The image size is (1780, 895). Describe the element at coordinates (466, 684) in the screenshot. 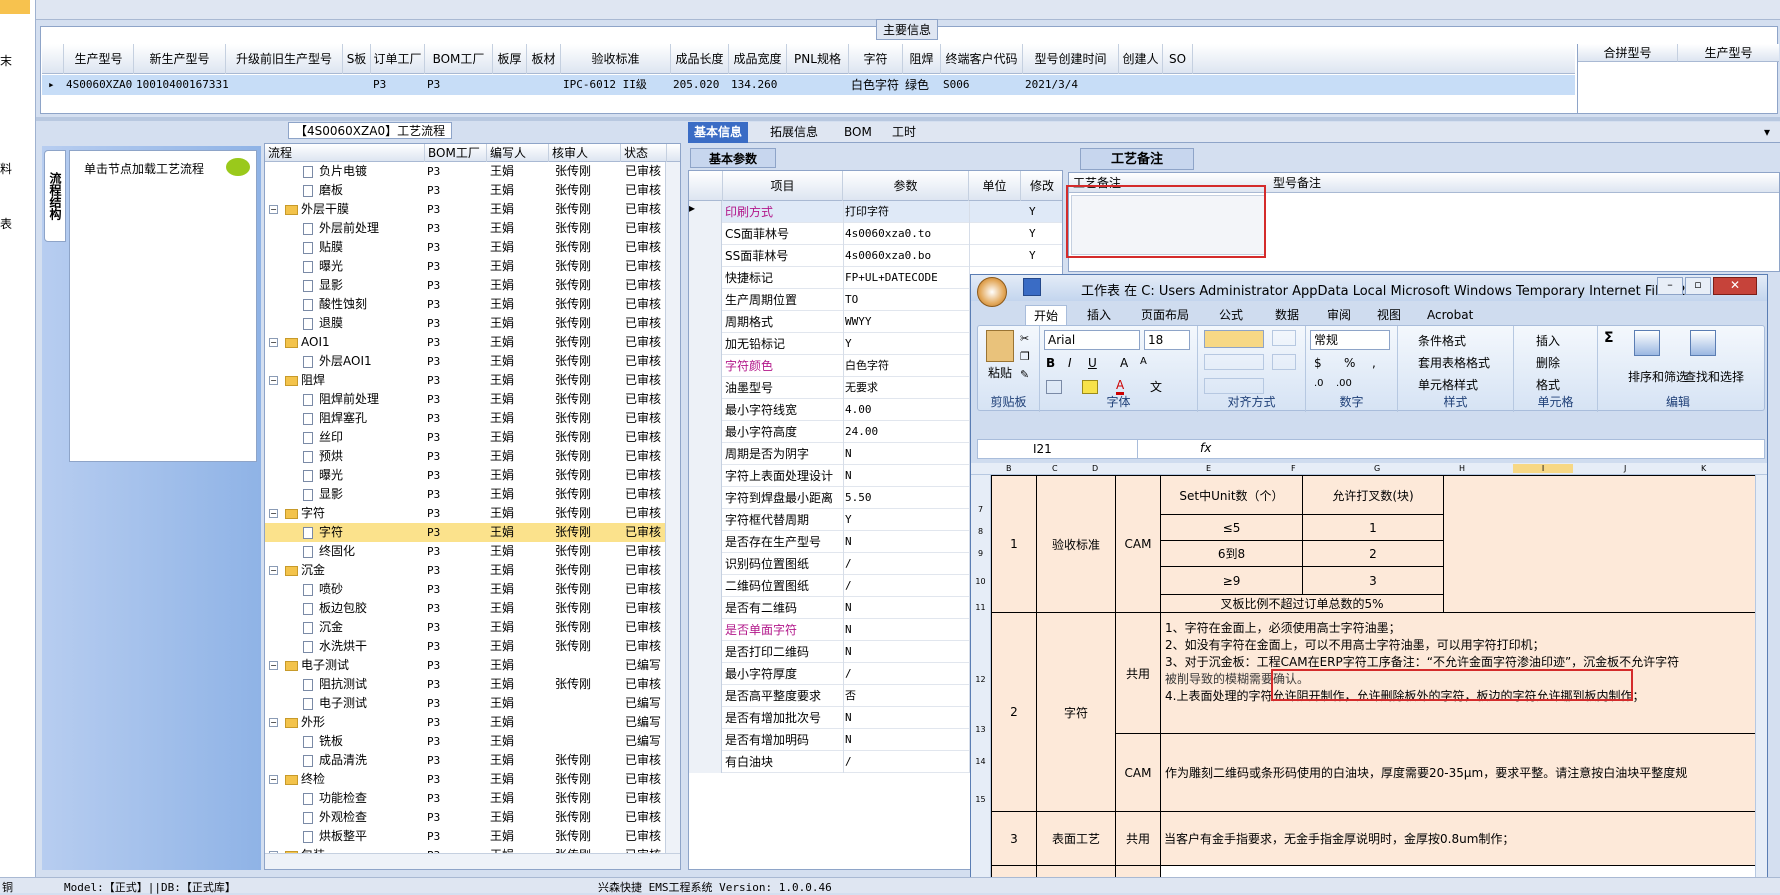

I see `tree-row: 阻抗测试 P3 王娟 张传刚 已审核` at that location.